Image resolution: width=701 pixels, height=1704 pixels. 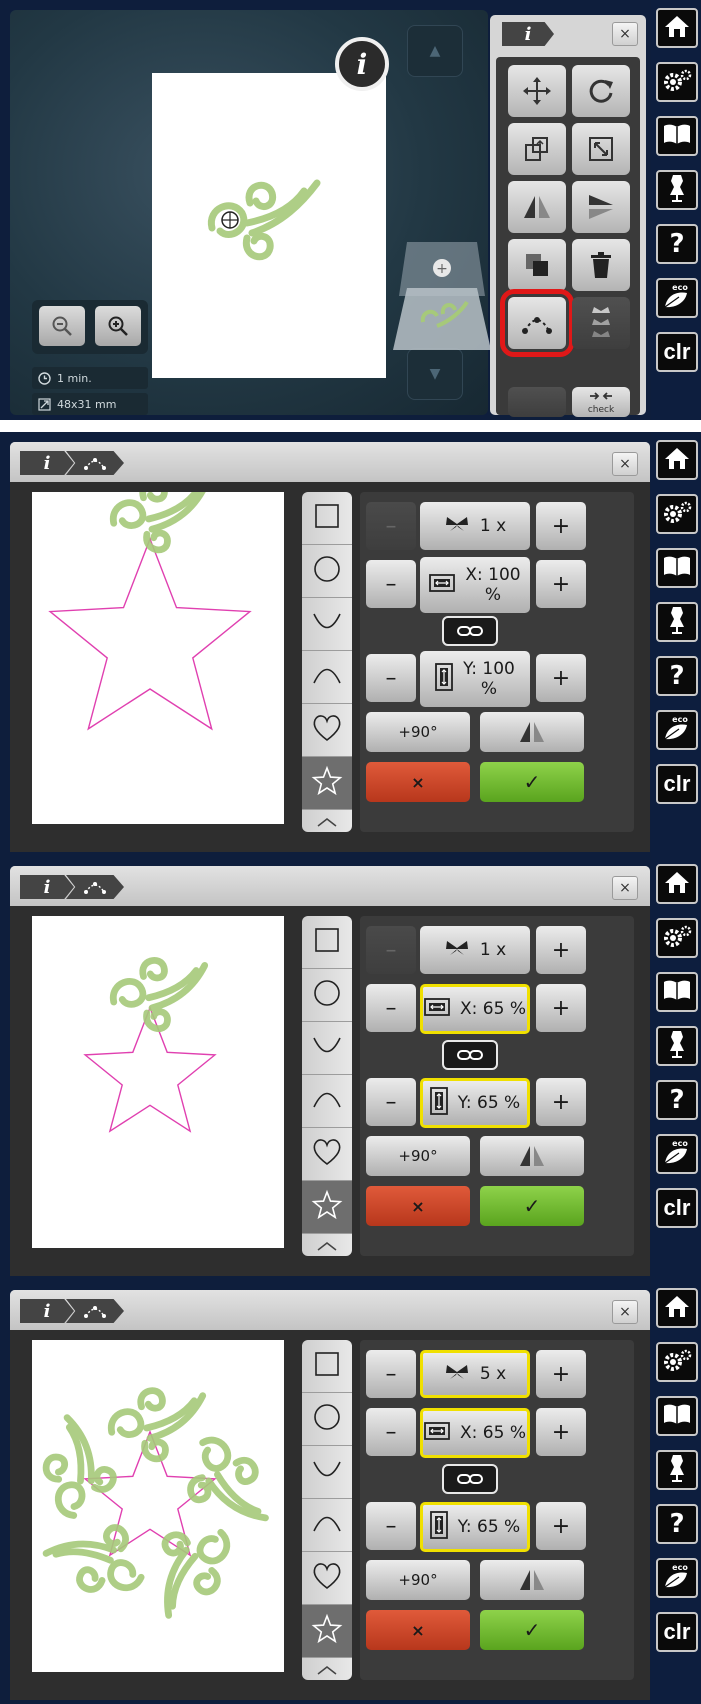 I want to click on height-value-button: Y: 100%, so click(x=475, y=679).